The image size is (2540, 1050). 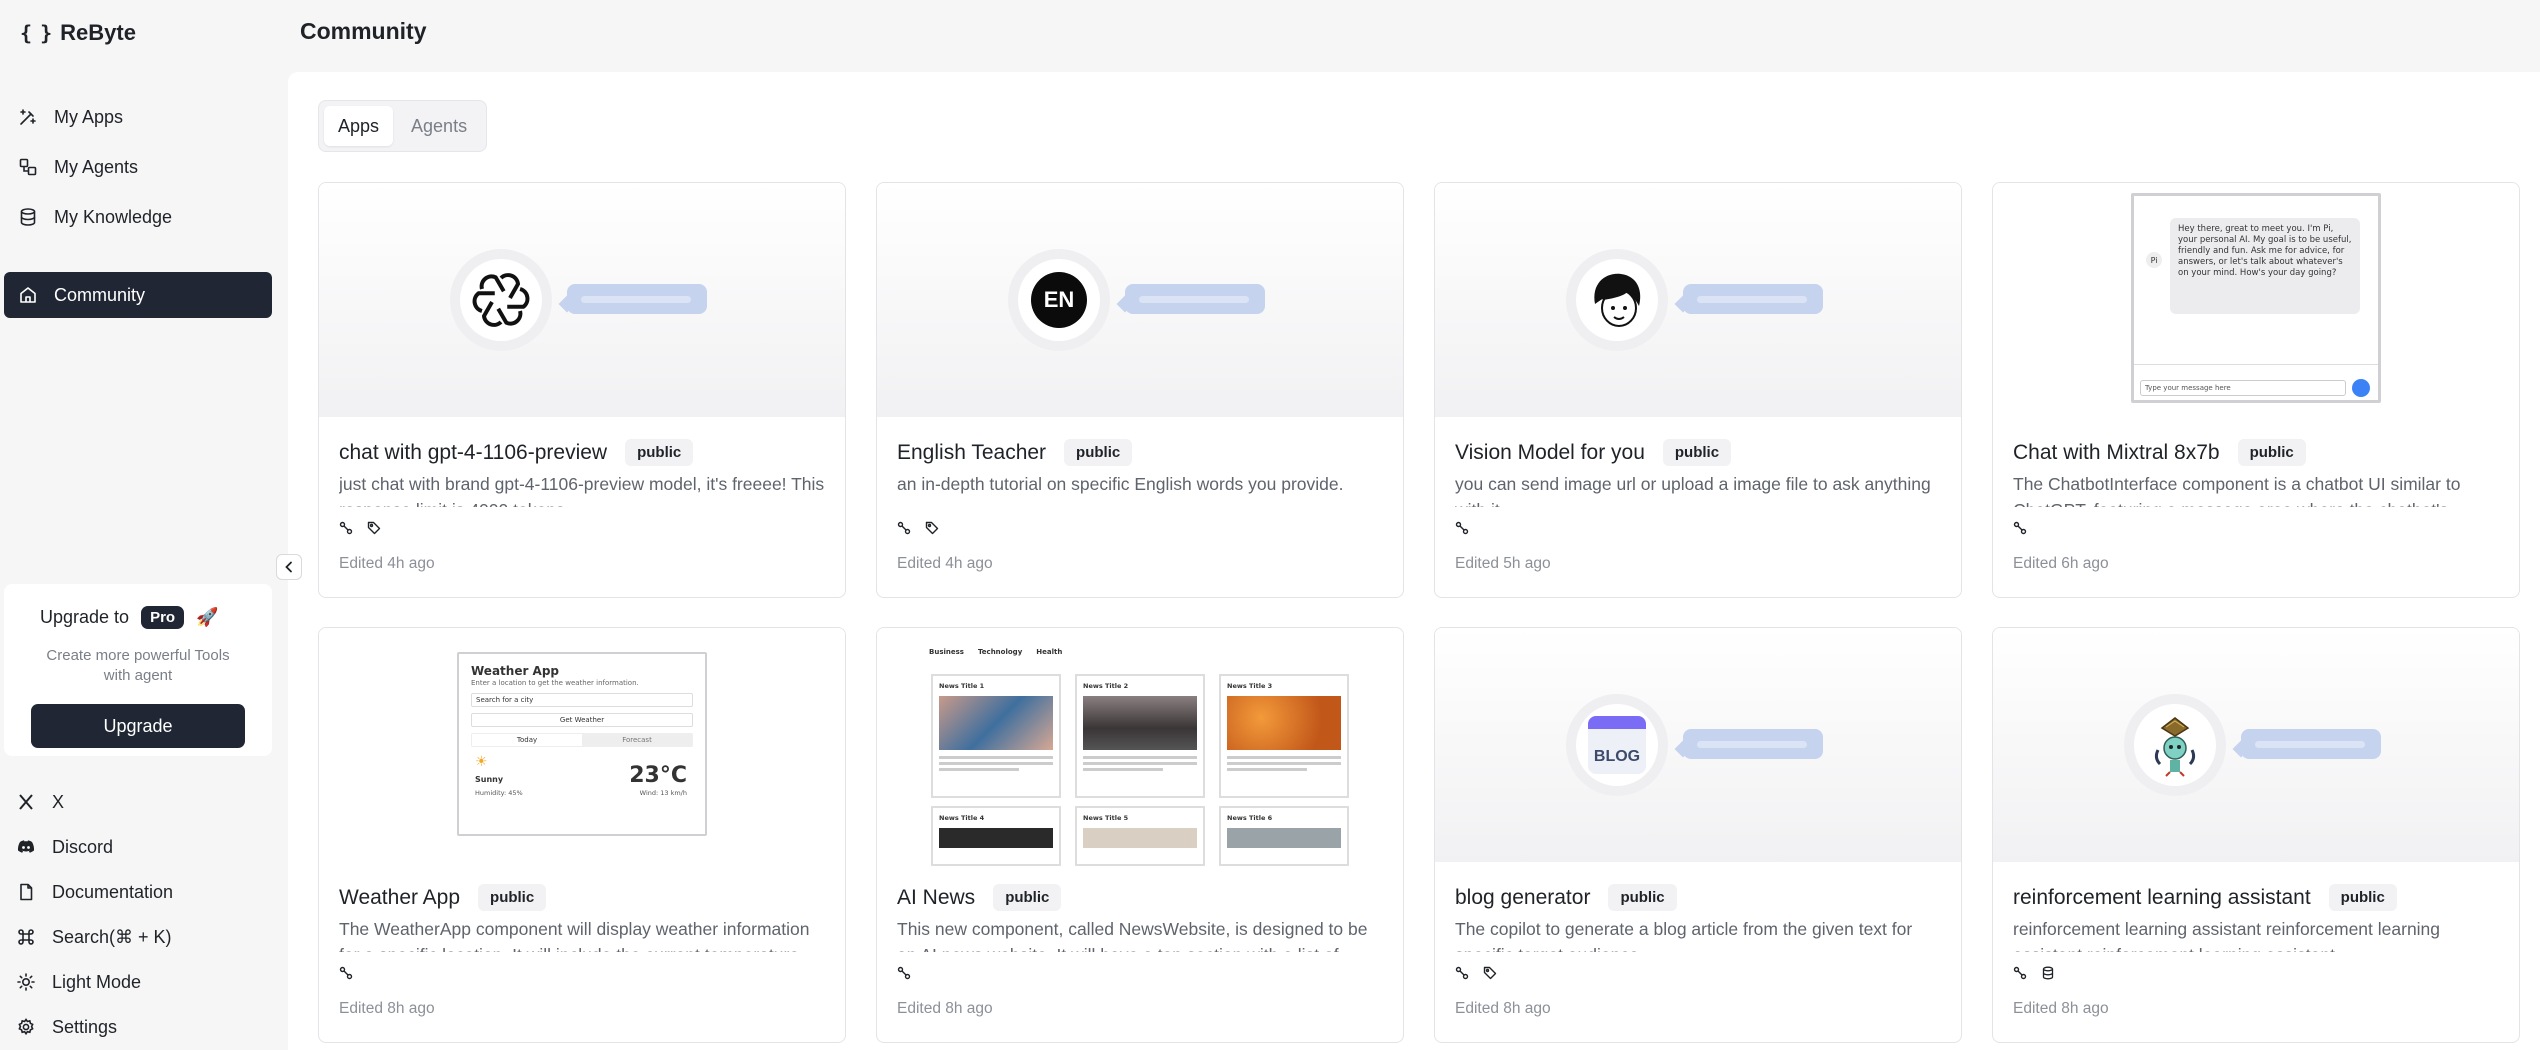 I want to click on card-title: Vision Model for you, so click(x=1550, y=452).